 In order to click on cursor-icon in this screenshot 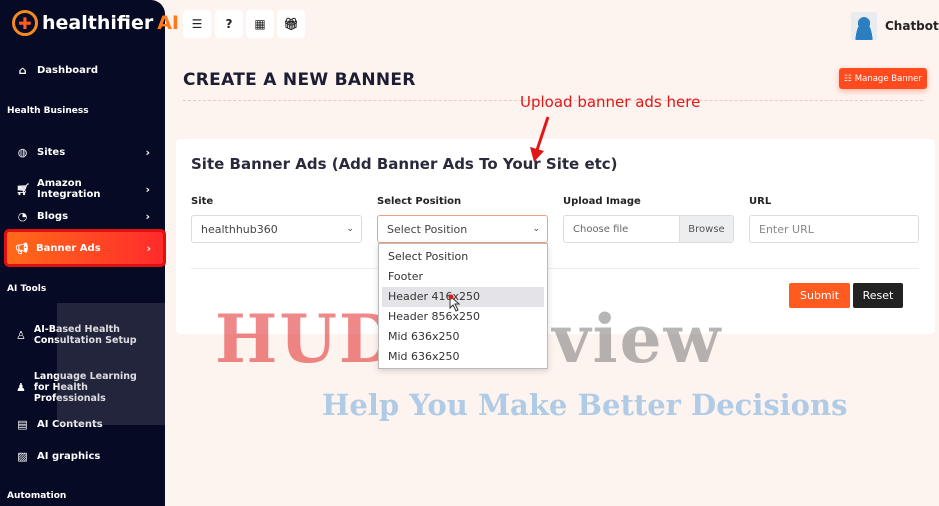, I will do `click(454, 303)`.